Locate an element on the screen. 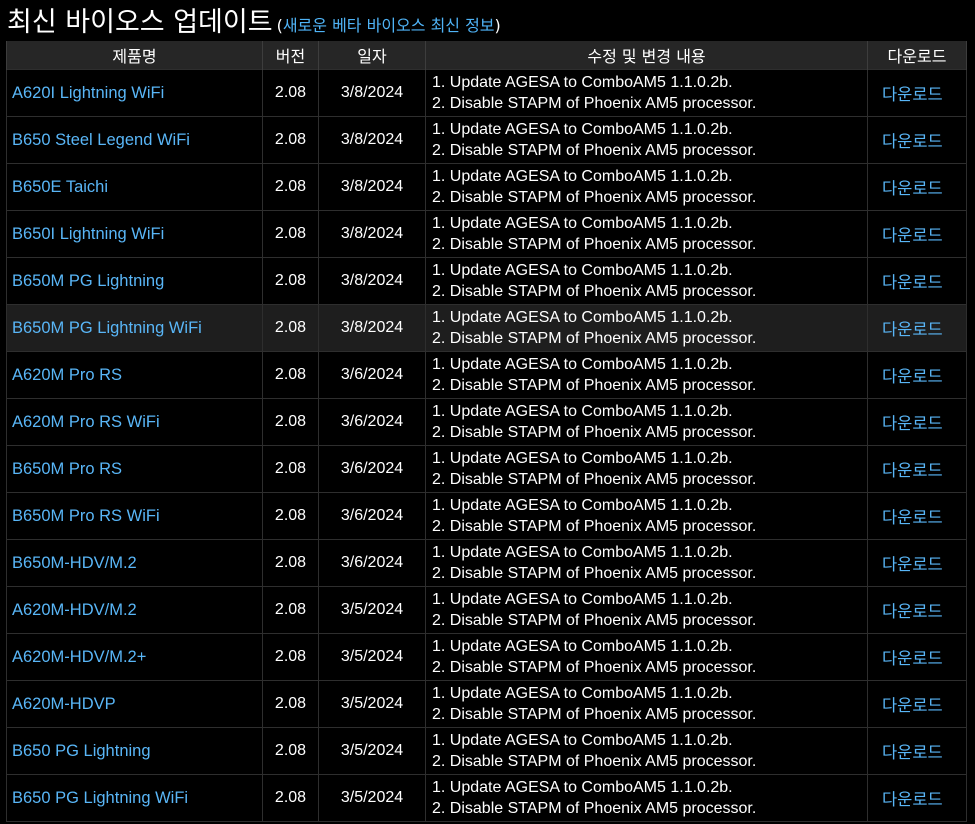 The image size is (975, 824). product-name-link: B650M PG Lightning WiFi is located at coordinates (134, 328).